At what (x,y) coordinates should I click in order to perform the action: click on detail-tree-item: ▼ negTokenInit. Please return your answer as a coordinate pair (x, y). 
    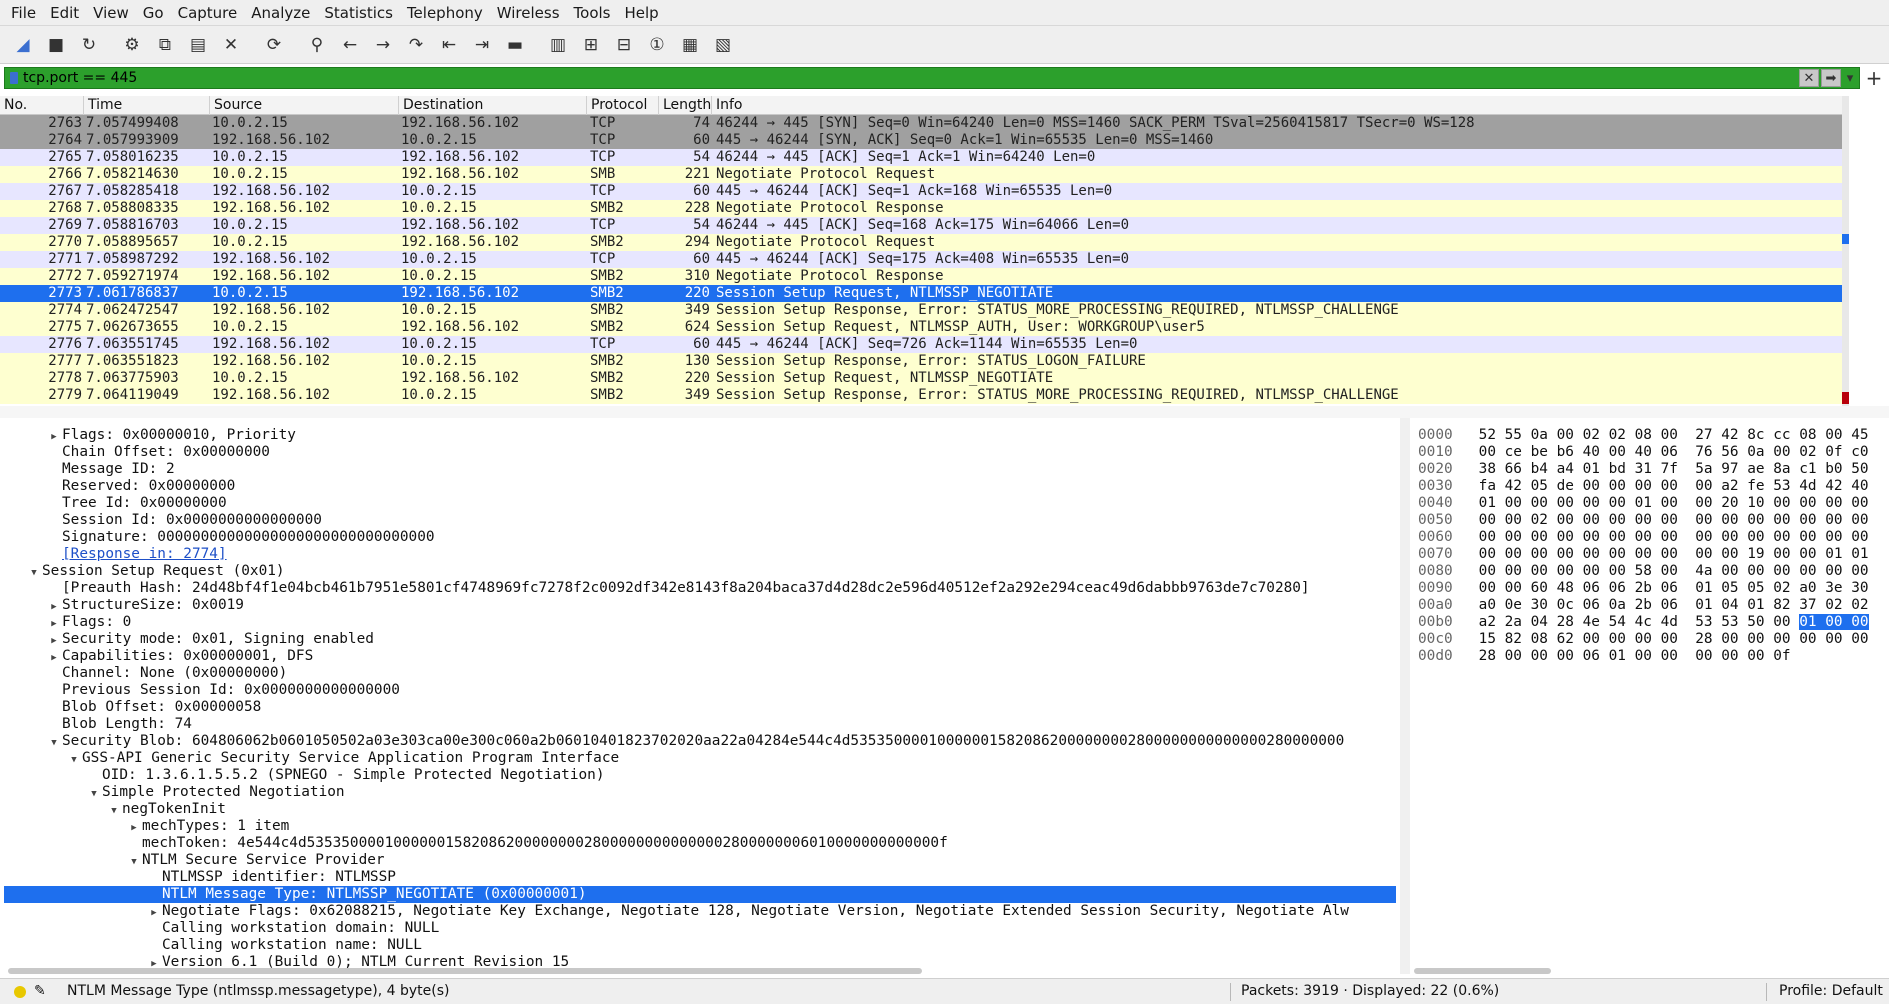
    Looking at the image, I should click on (700, 809).